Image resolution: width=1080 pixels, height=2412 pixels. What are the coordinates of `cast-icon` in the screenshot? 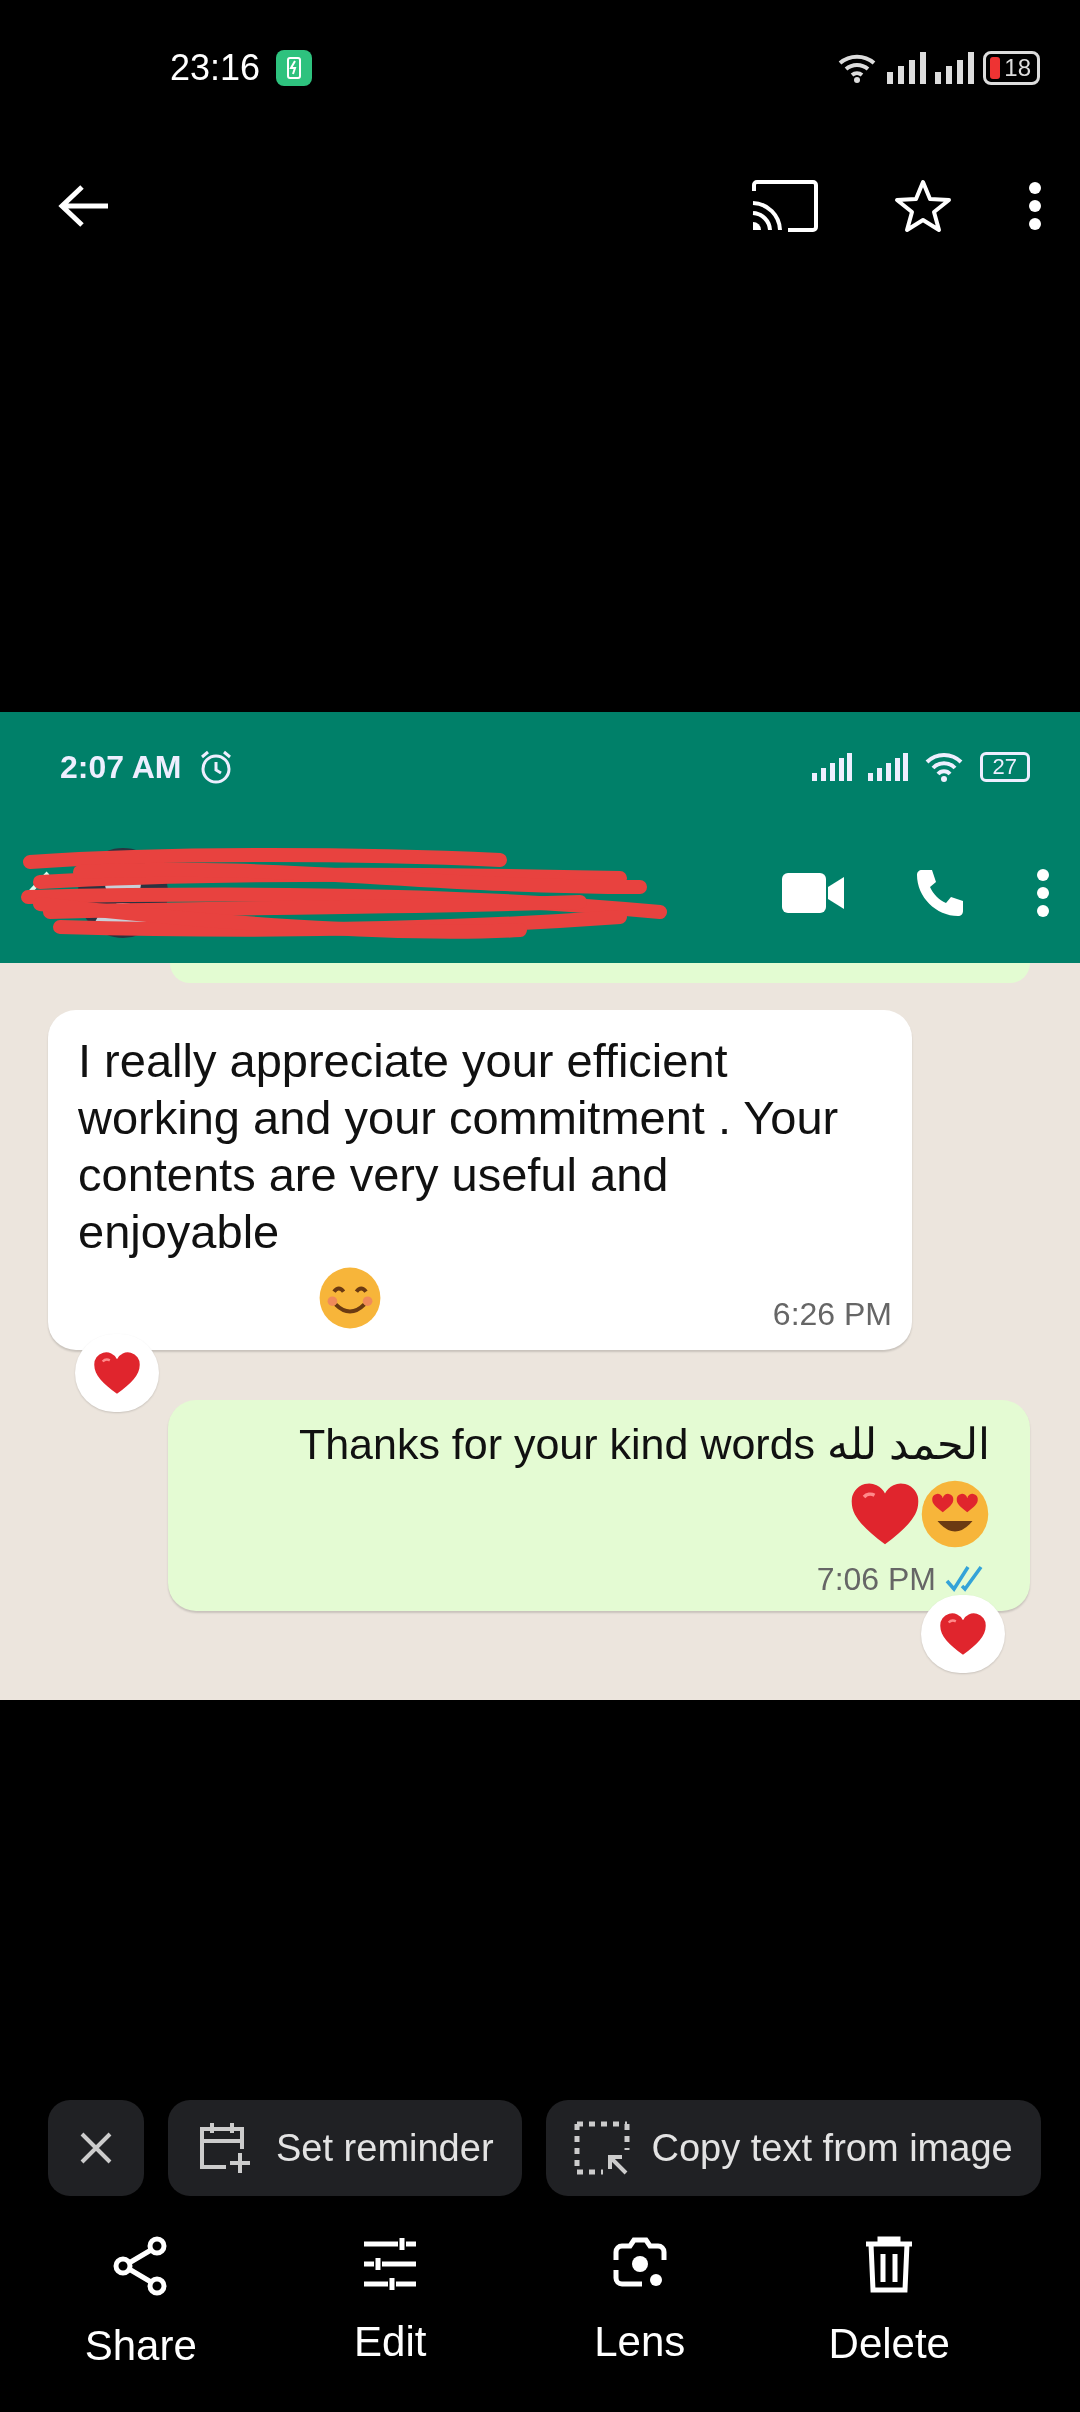 It's located at (784, 206).